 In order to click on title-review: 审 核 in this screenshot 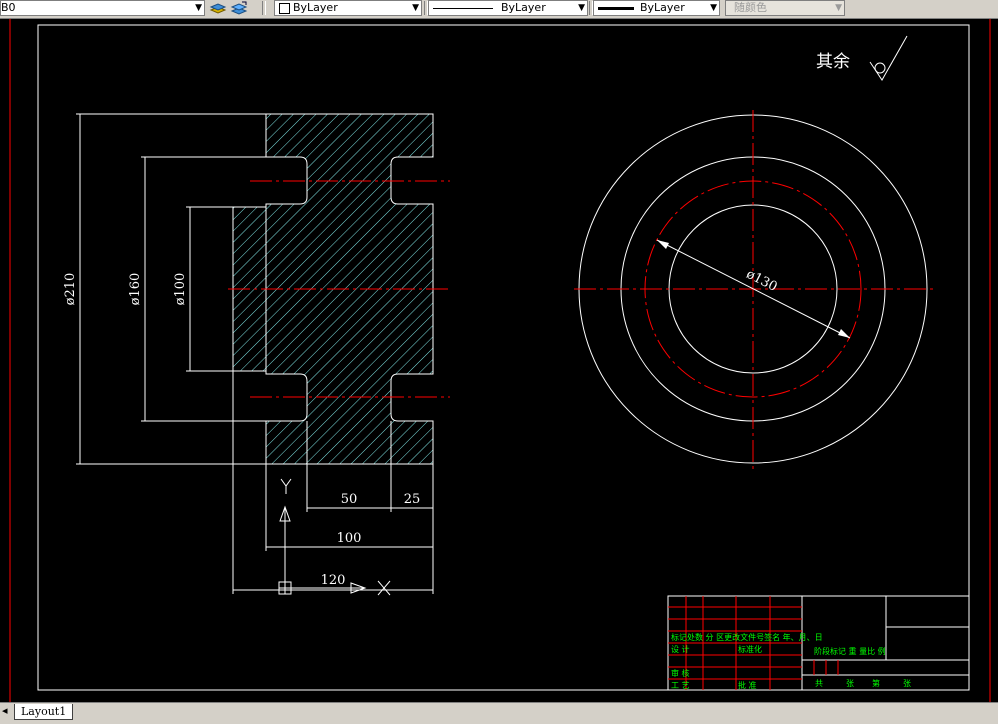, I will do `click(680, 673)`.